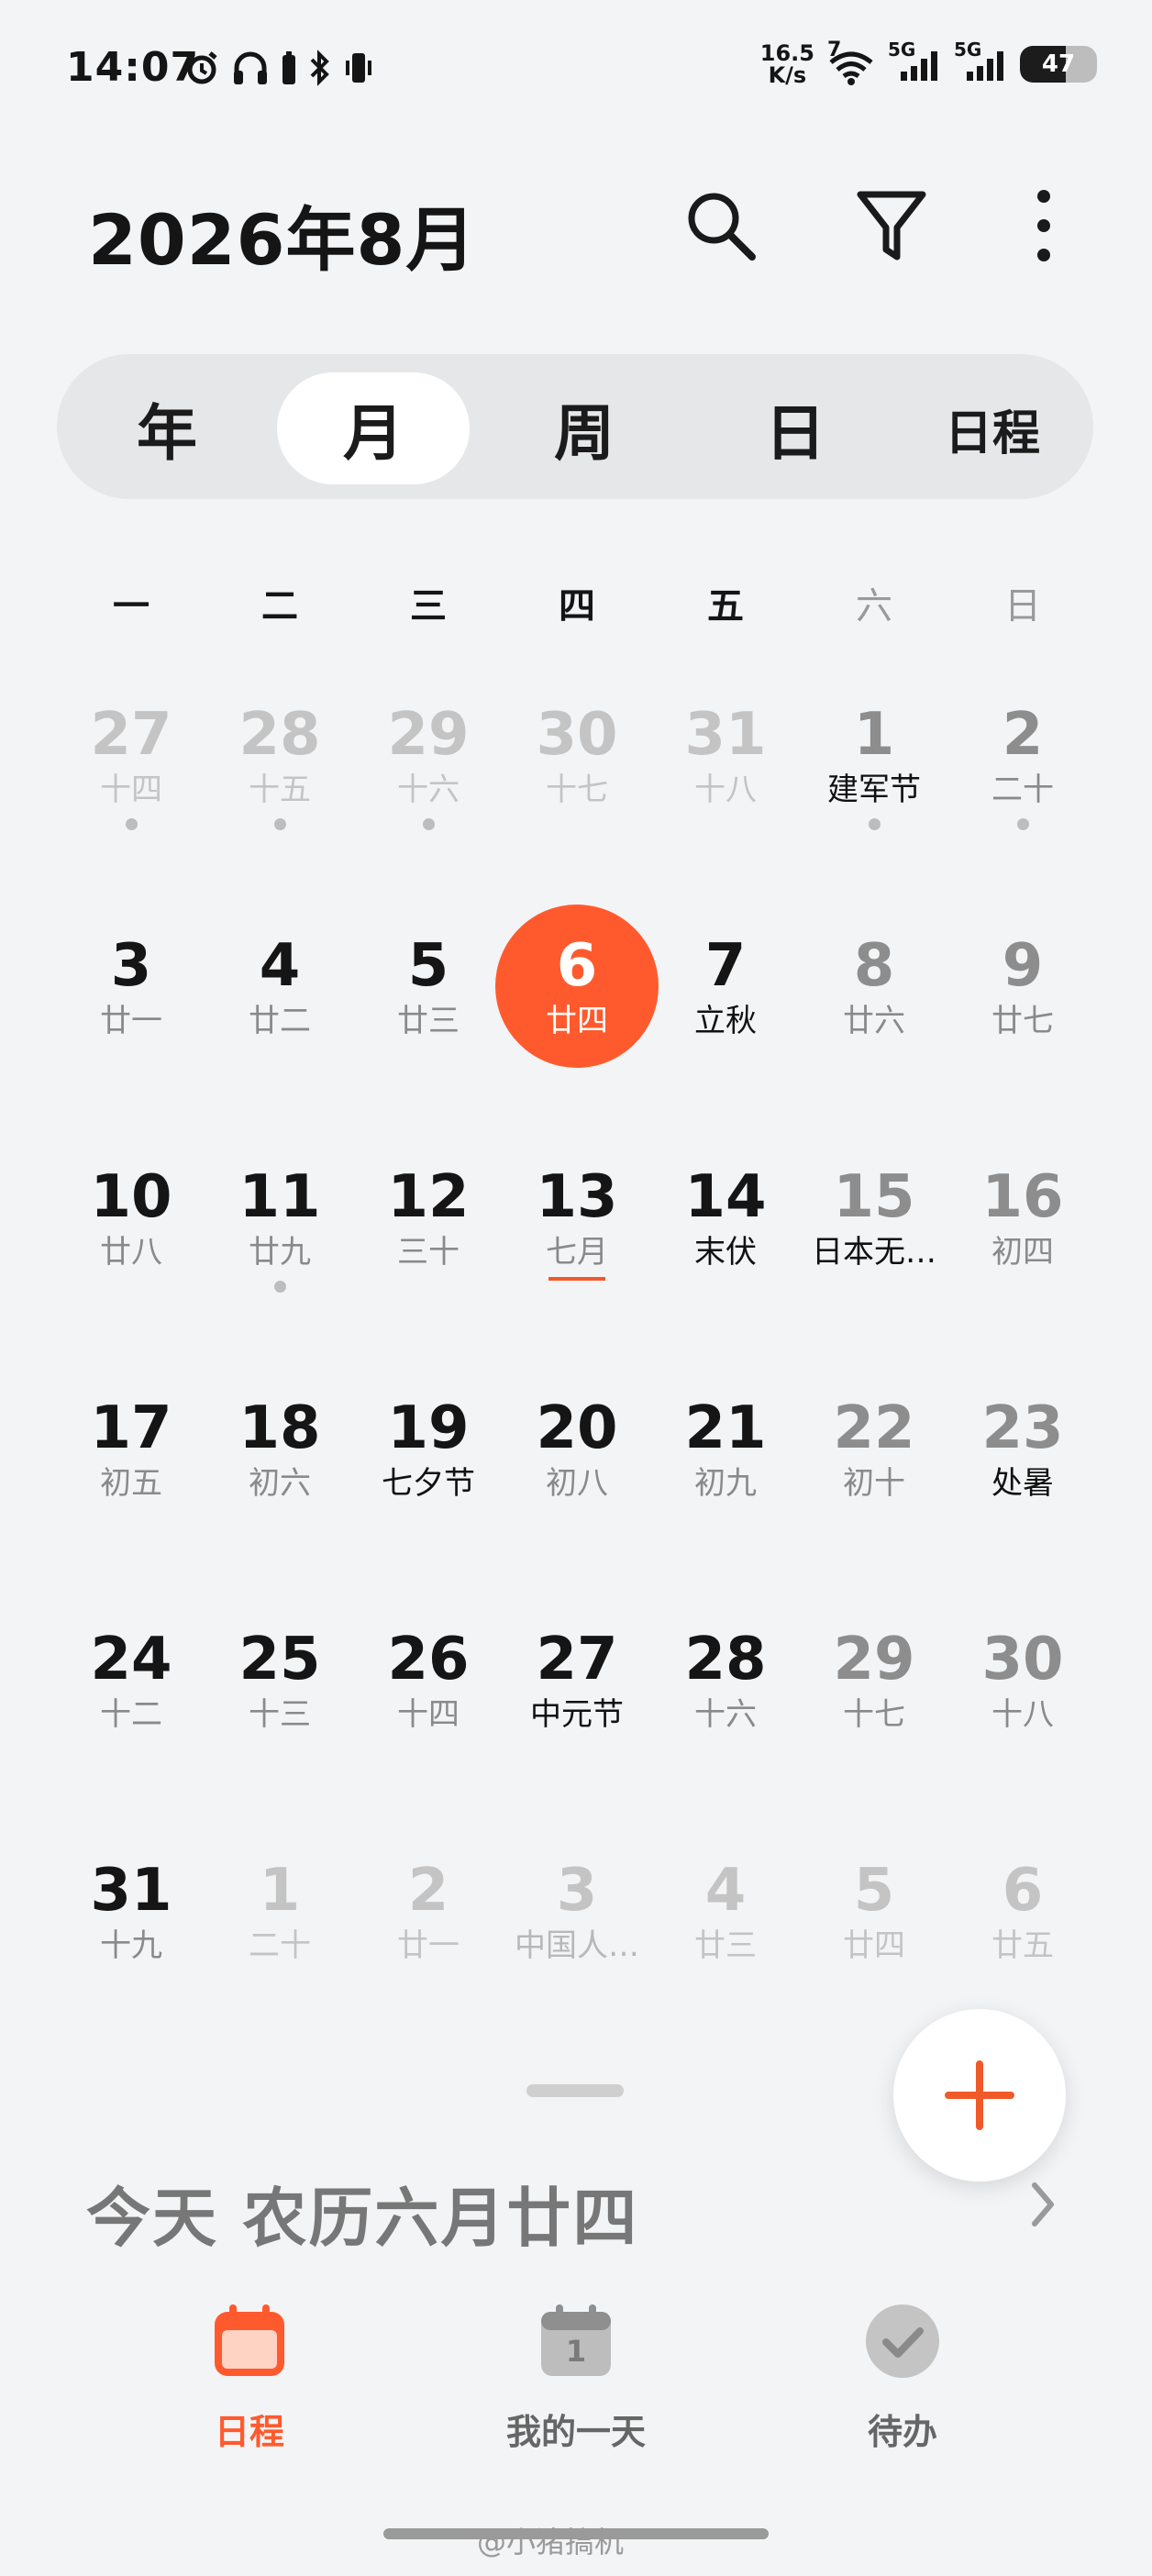  What do you see at coordinates (795, 428) in the screenshot?
I see `tab-day: 日` at bounding box center [795, 428].